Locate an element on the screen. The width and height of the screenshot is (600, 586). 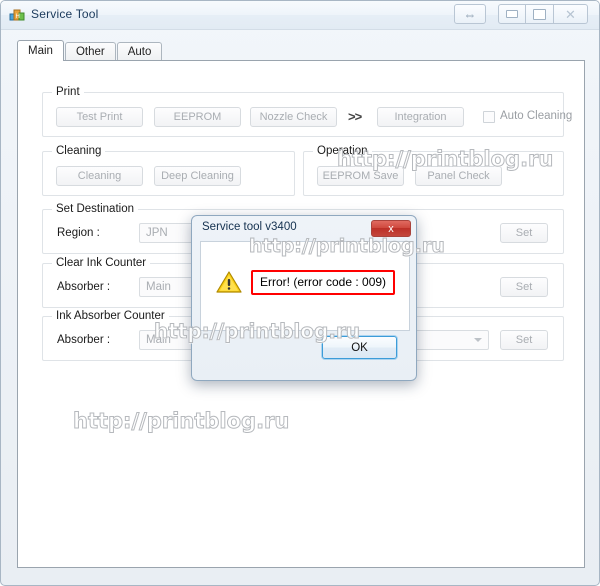
eeprom-button: EEPROM is located at coordinates (197, 117).